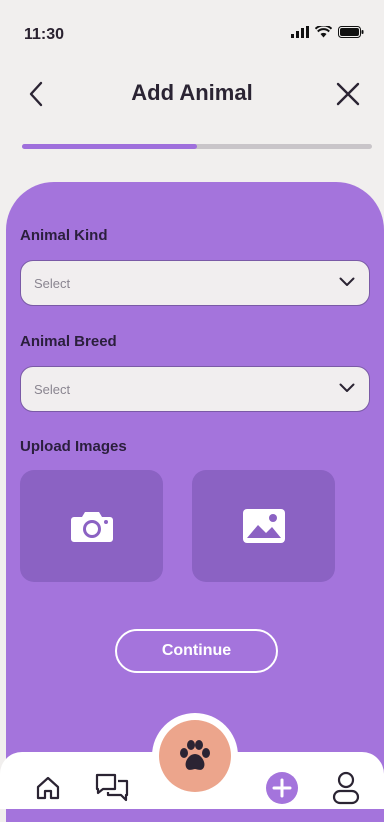  I want to click on status-icons, so click(327, 32).